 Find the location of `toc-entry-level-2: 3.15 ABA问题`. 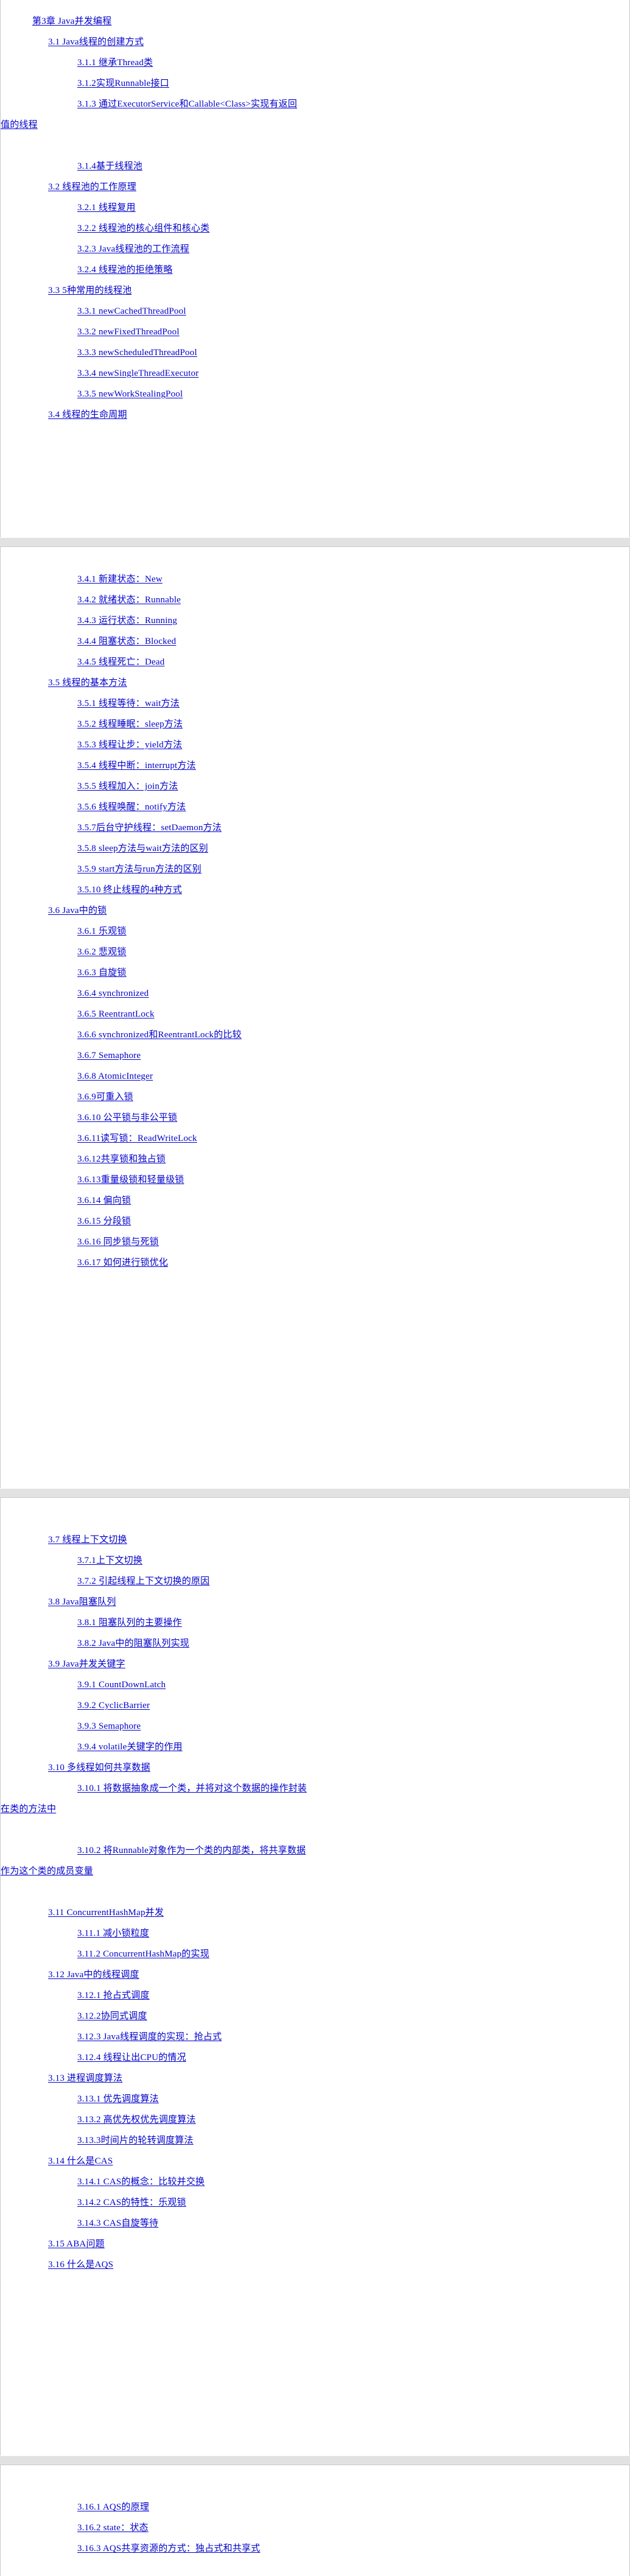

toc-entry-level-2: 3.15 ABA问题 is located at coordinates (315, 2244).